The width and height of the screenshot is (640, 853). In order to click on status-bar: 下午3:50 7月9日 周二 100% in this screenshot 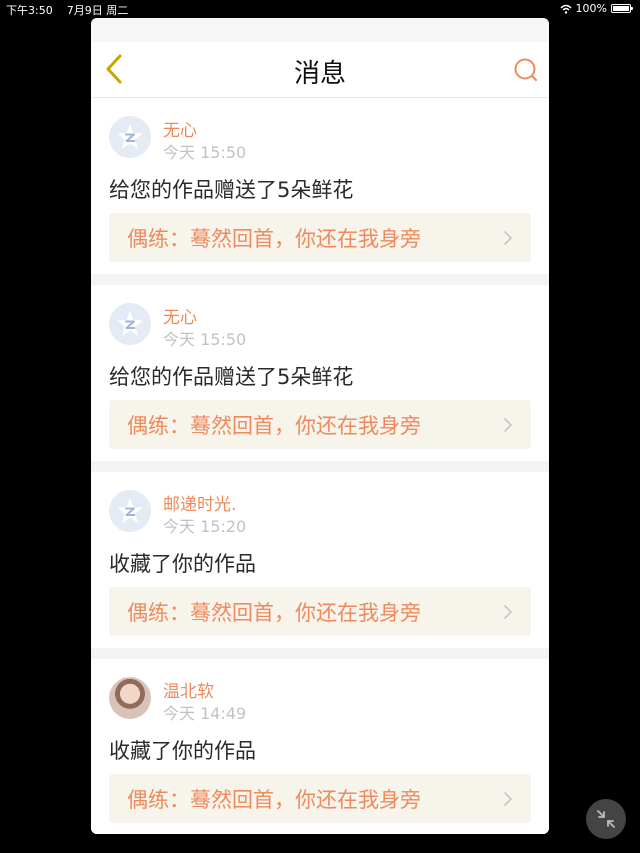, I will do `click(320, 9)`.